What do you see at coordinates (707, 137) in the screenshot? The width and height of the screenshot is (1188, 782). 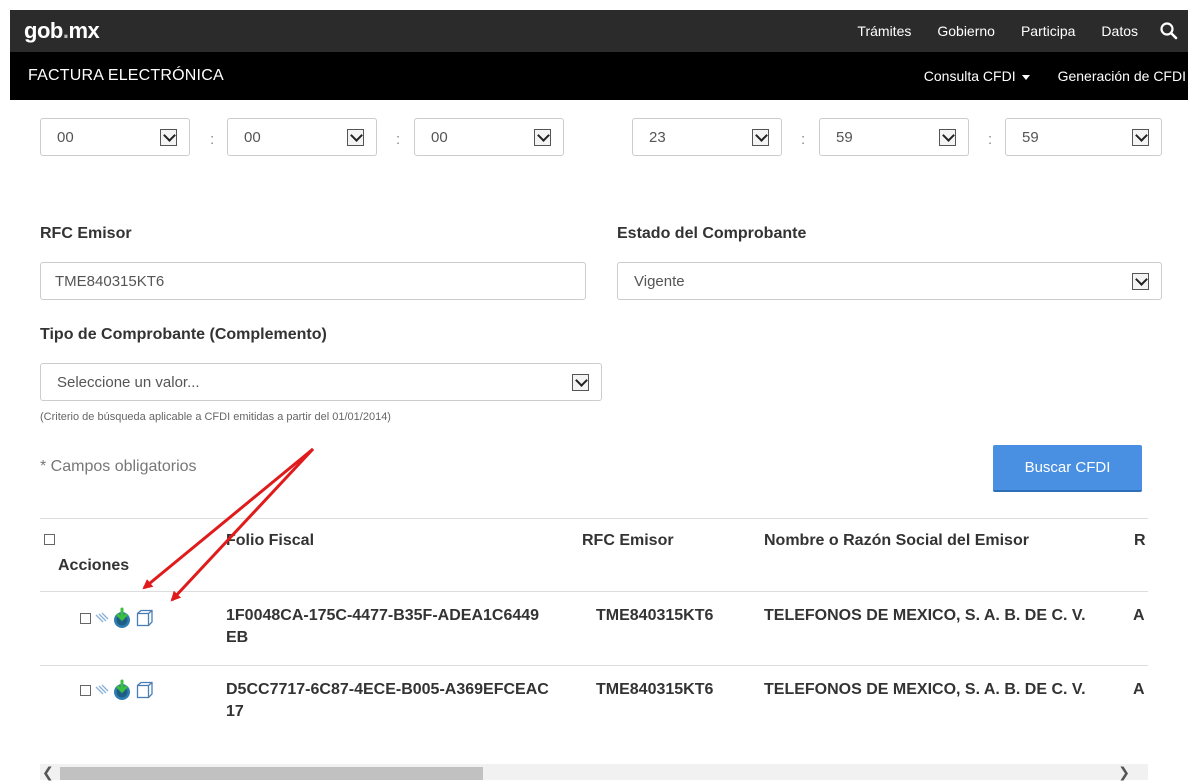 I see `end-hour-select: 23` at bounding box center [707, 137].